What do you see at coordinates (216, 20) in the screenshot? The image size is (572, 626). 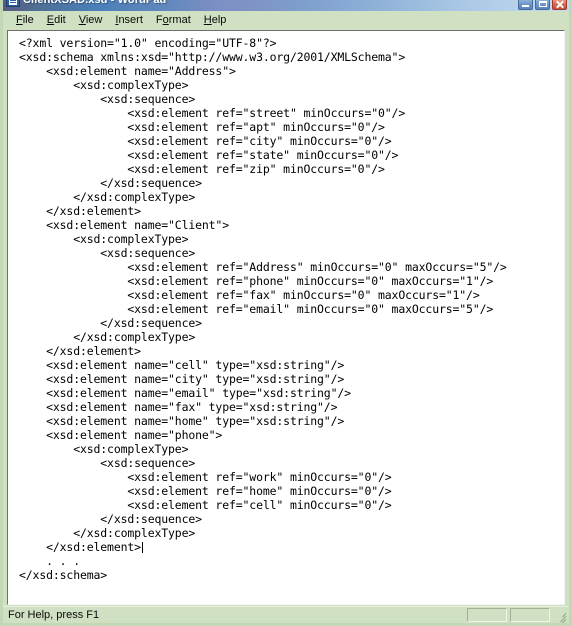 I see `menu-item-help: Help` at bounding box center [216, 20].